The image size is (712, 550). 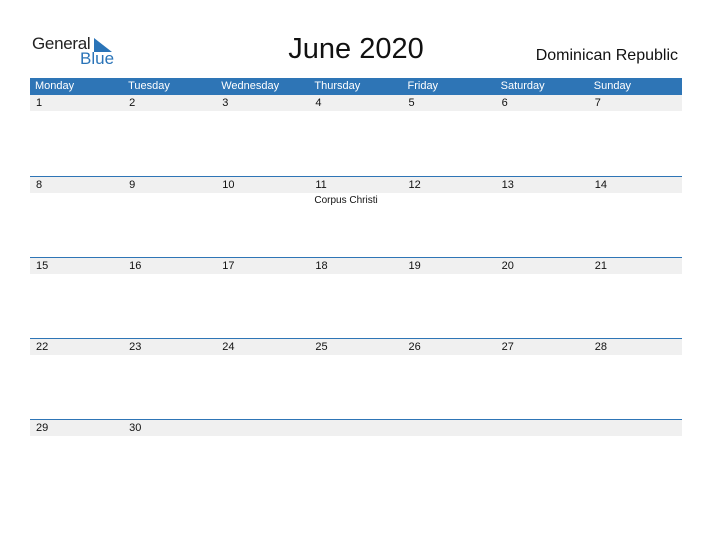 I want to click on week-row: 1 2 3 4 5 6 7, so click(x=356, y=135).